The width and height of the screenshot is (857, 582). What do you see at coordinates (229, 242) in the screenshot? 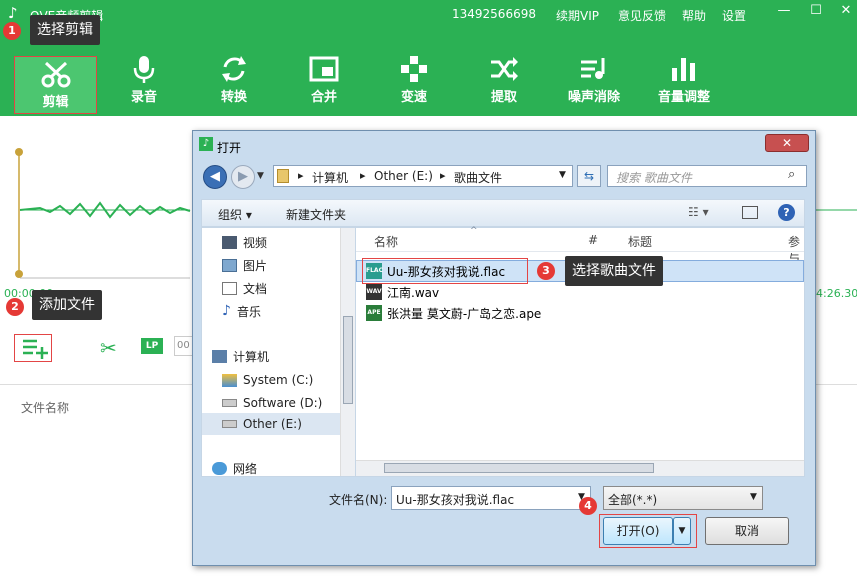
I see `video-icon` at bounding box center [229, 242].